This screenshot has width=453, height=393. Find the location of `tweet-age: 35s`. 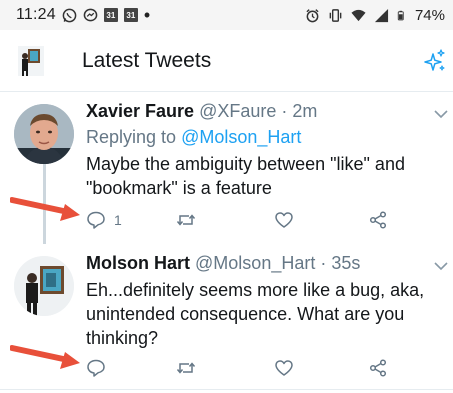

tweet-age: 35s is located at coordinates (346, 263).